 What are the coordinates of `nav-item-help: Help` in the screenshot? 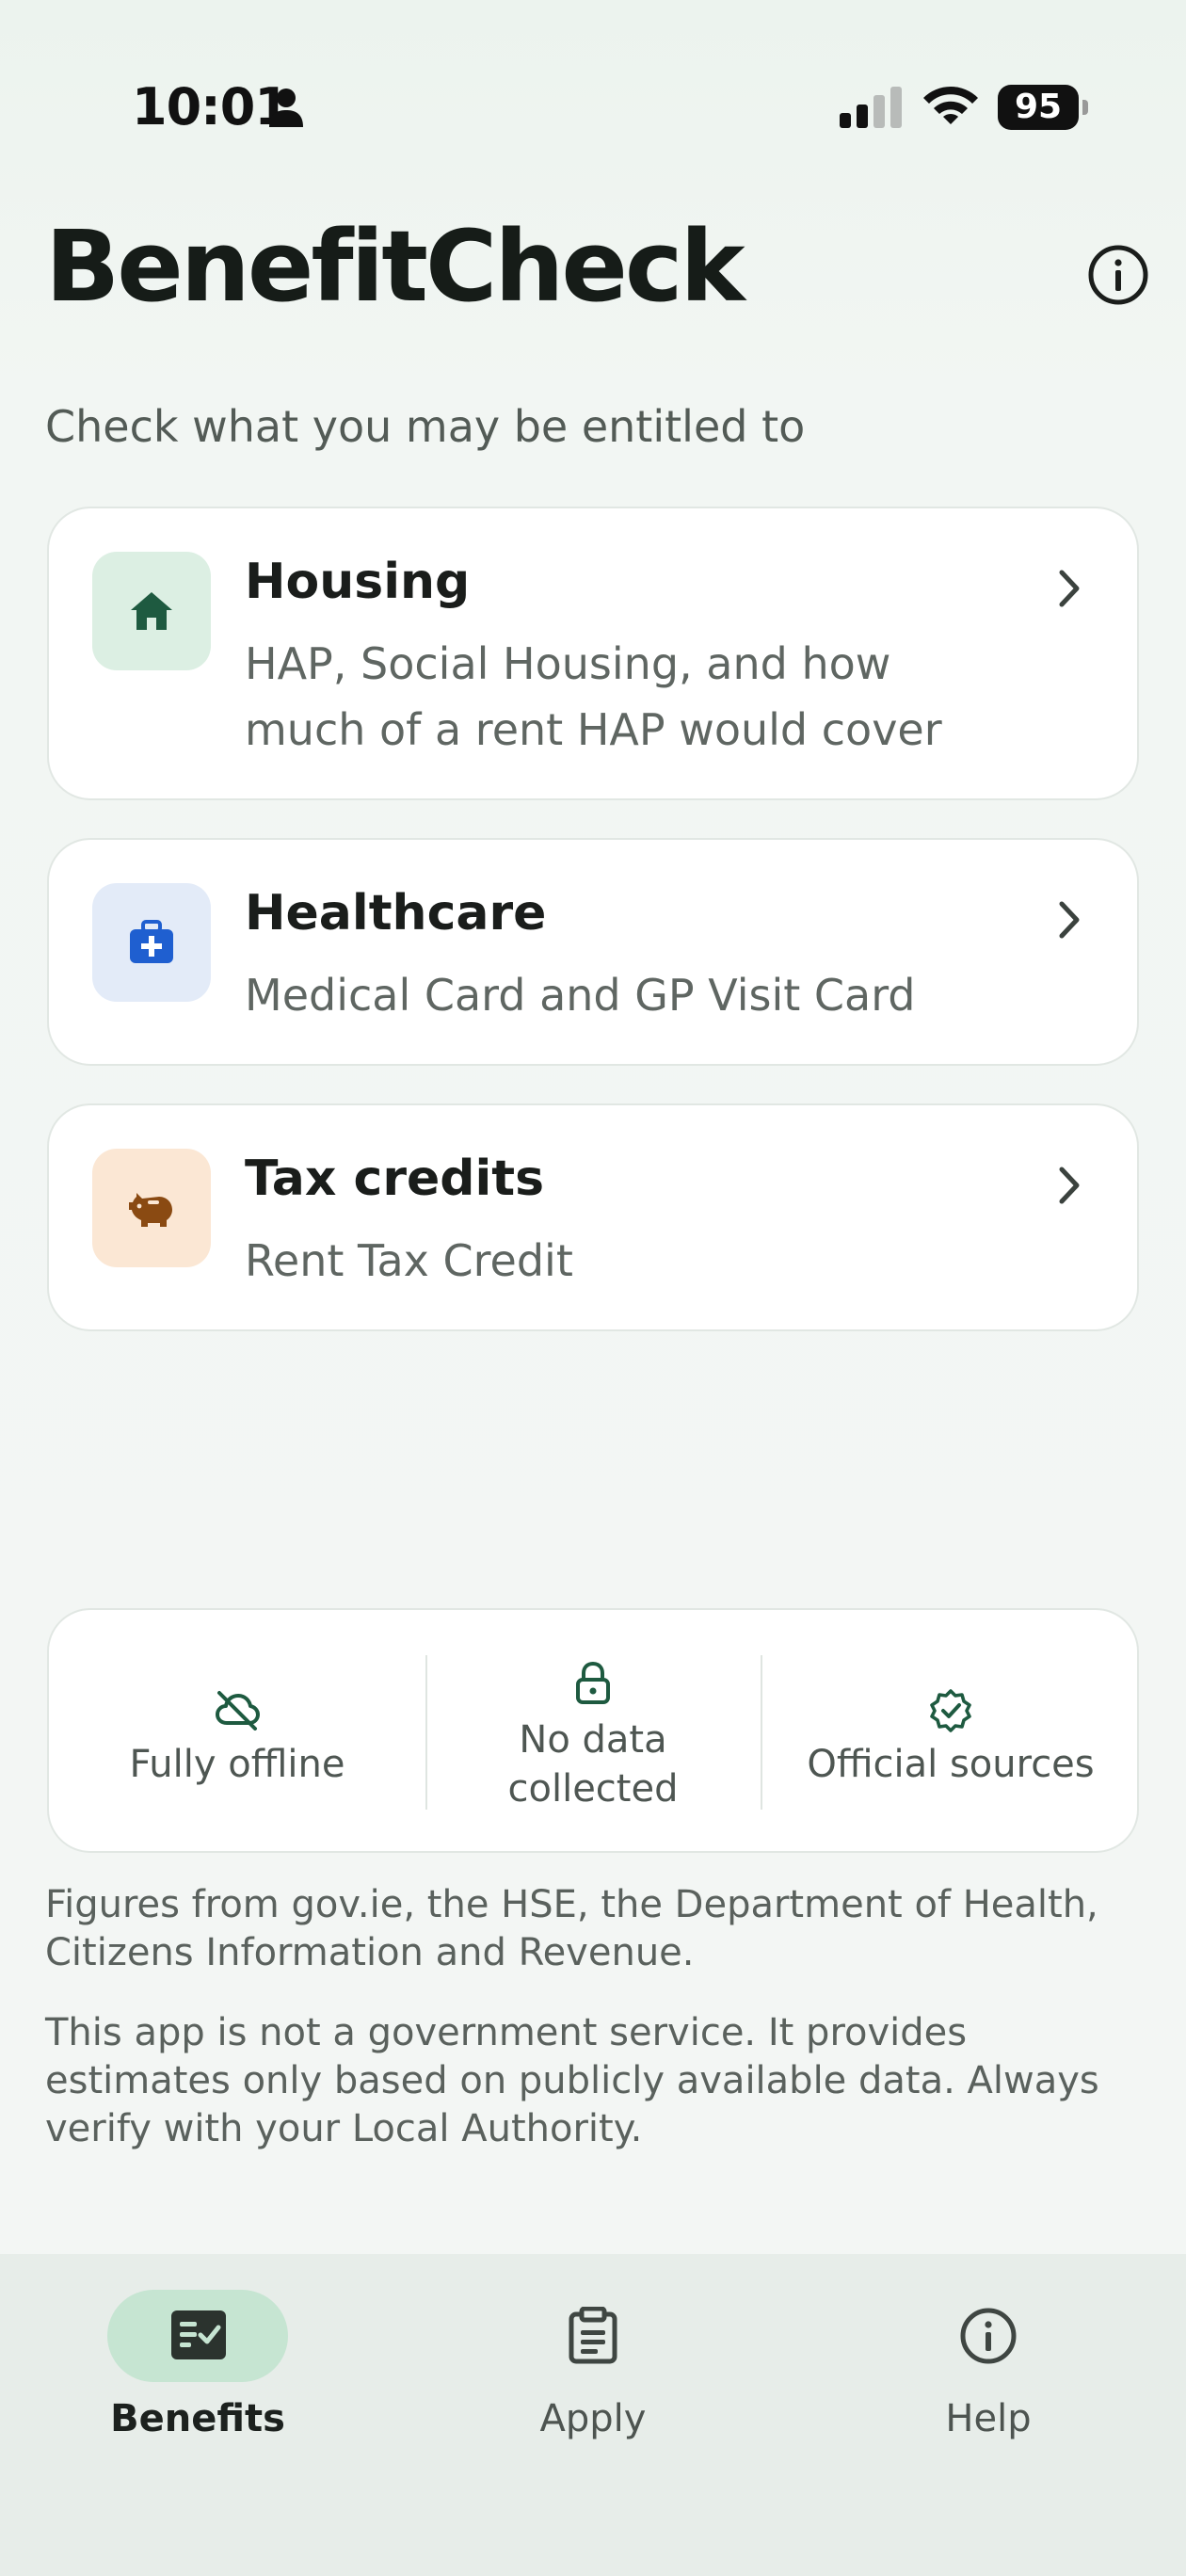 It's located at (988, 2357).